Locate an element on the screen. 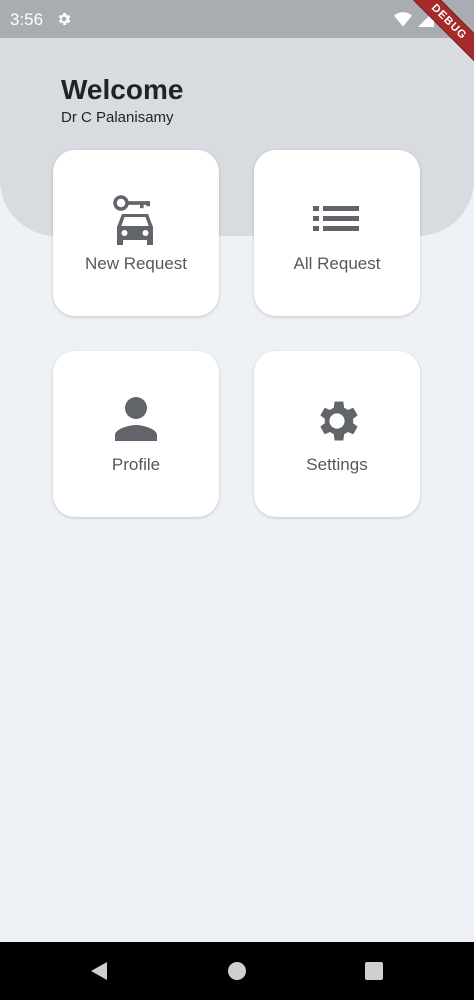  recents-icon is located at coordinates (374, 971).